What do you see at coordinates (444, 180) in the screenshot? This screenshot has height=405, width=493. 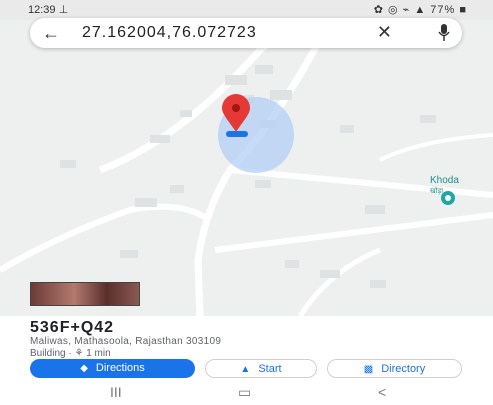 I see `place-label-name: Khoda` at bounding box center [444, 180].